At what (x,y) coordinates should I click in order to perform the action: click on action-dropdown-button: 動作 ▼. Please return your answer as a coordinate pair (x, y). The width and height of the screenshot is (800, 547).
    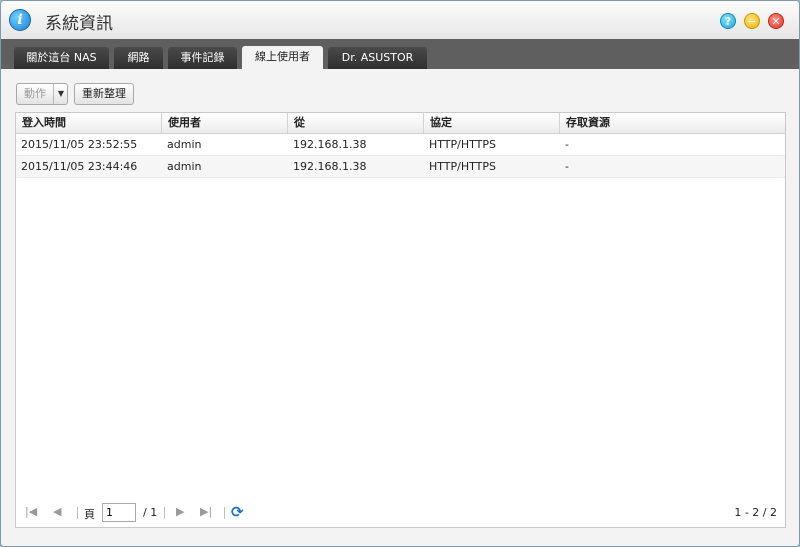
    Looking at the image, I should click on (42, 94).